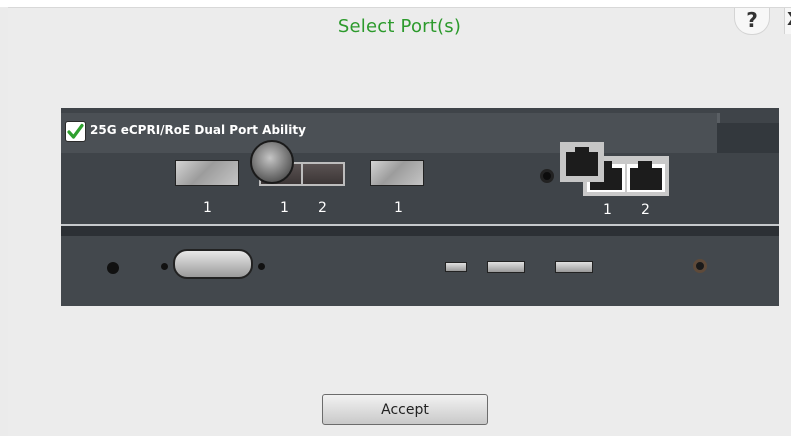  What do you see at coordinates (207, 208) in the screenshot?
I see `port-label-sfp-a: 1` at bounding box center [207, 208].